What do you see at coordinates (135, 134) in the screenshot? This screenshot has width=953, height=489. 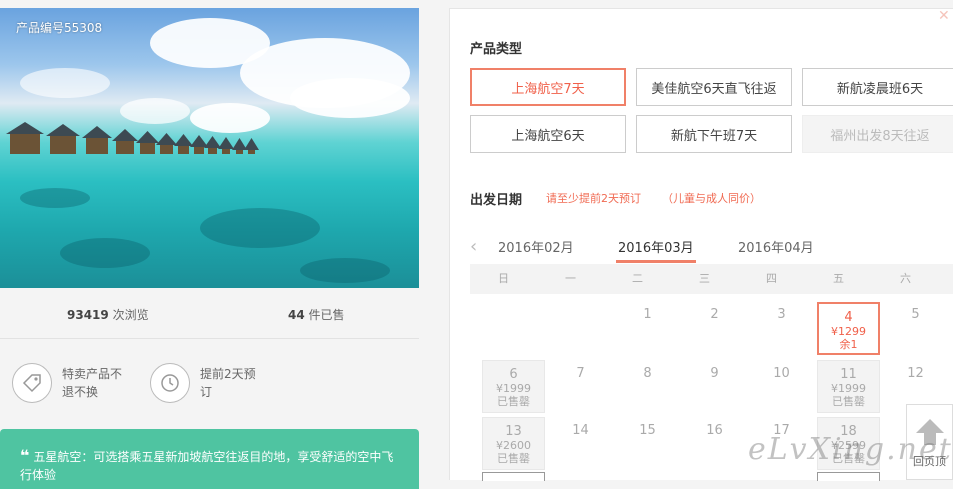 I see `water-villas` at bounding box center [135, 134].